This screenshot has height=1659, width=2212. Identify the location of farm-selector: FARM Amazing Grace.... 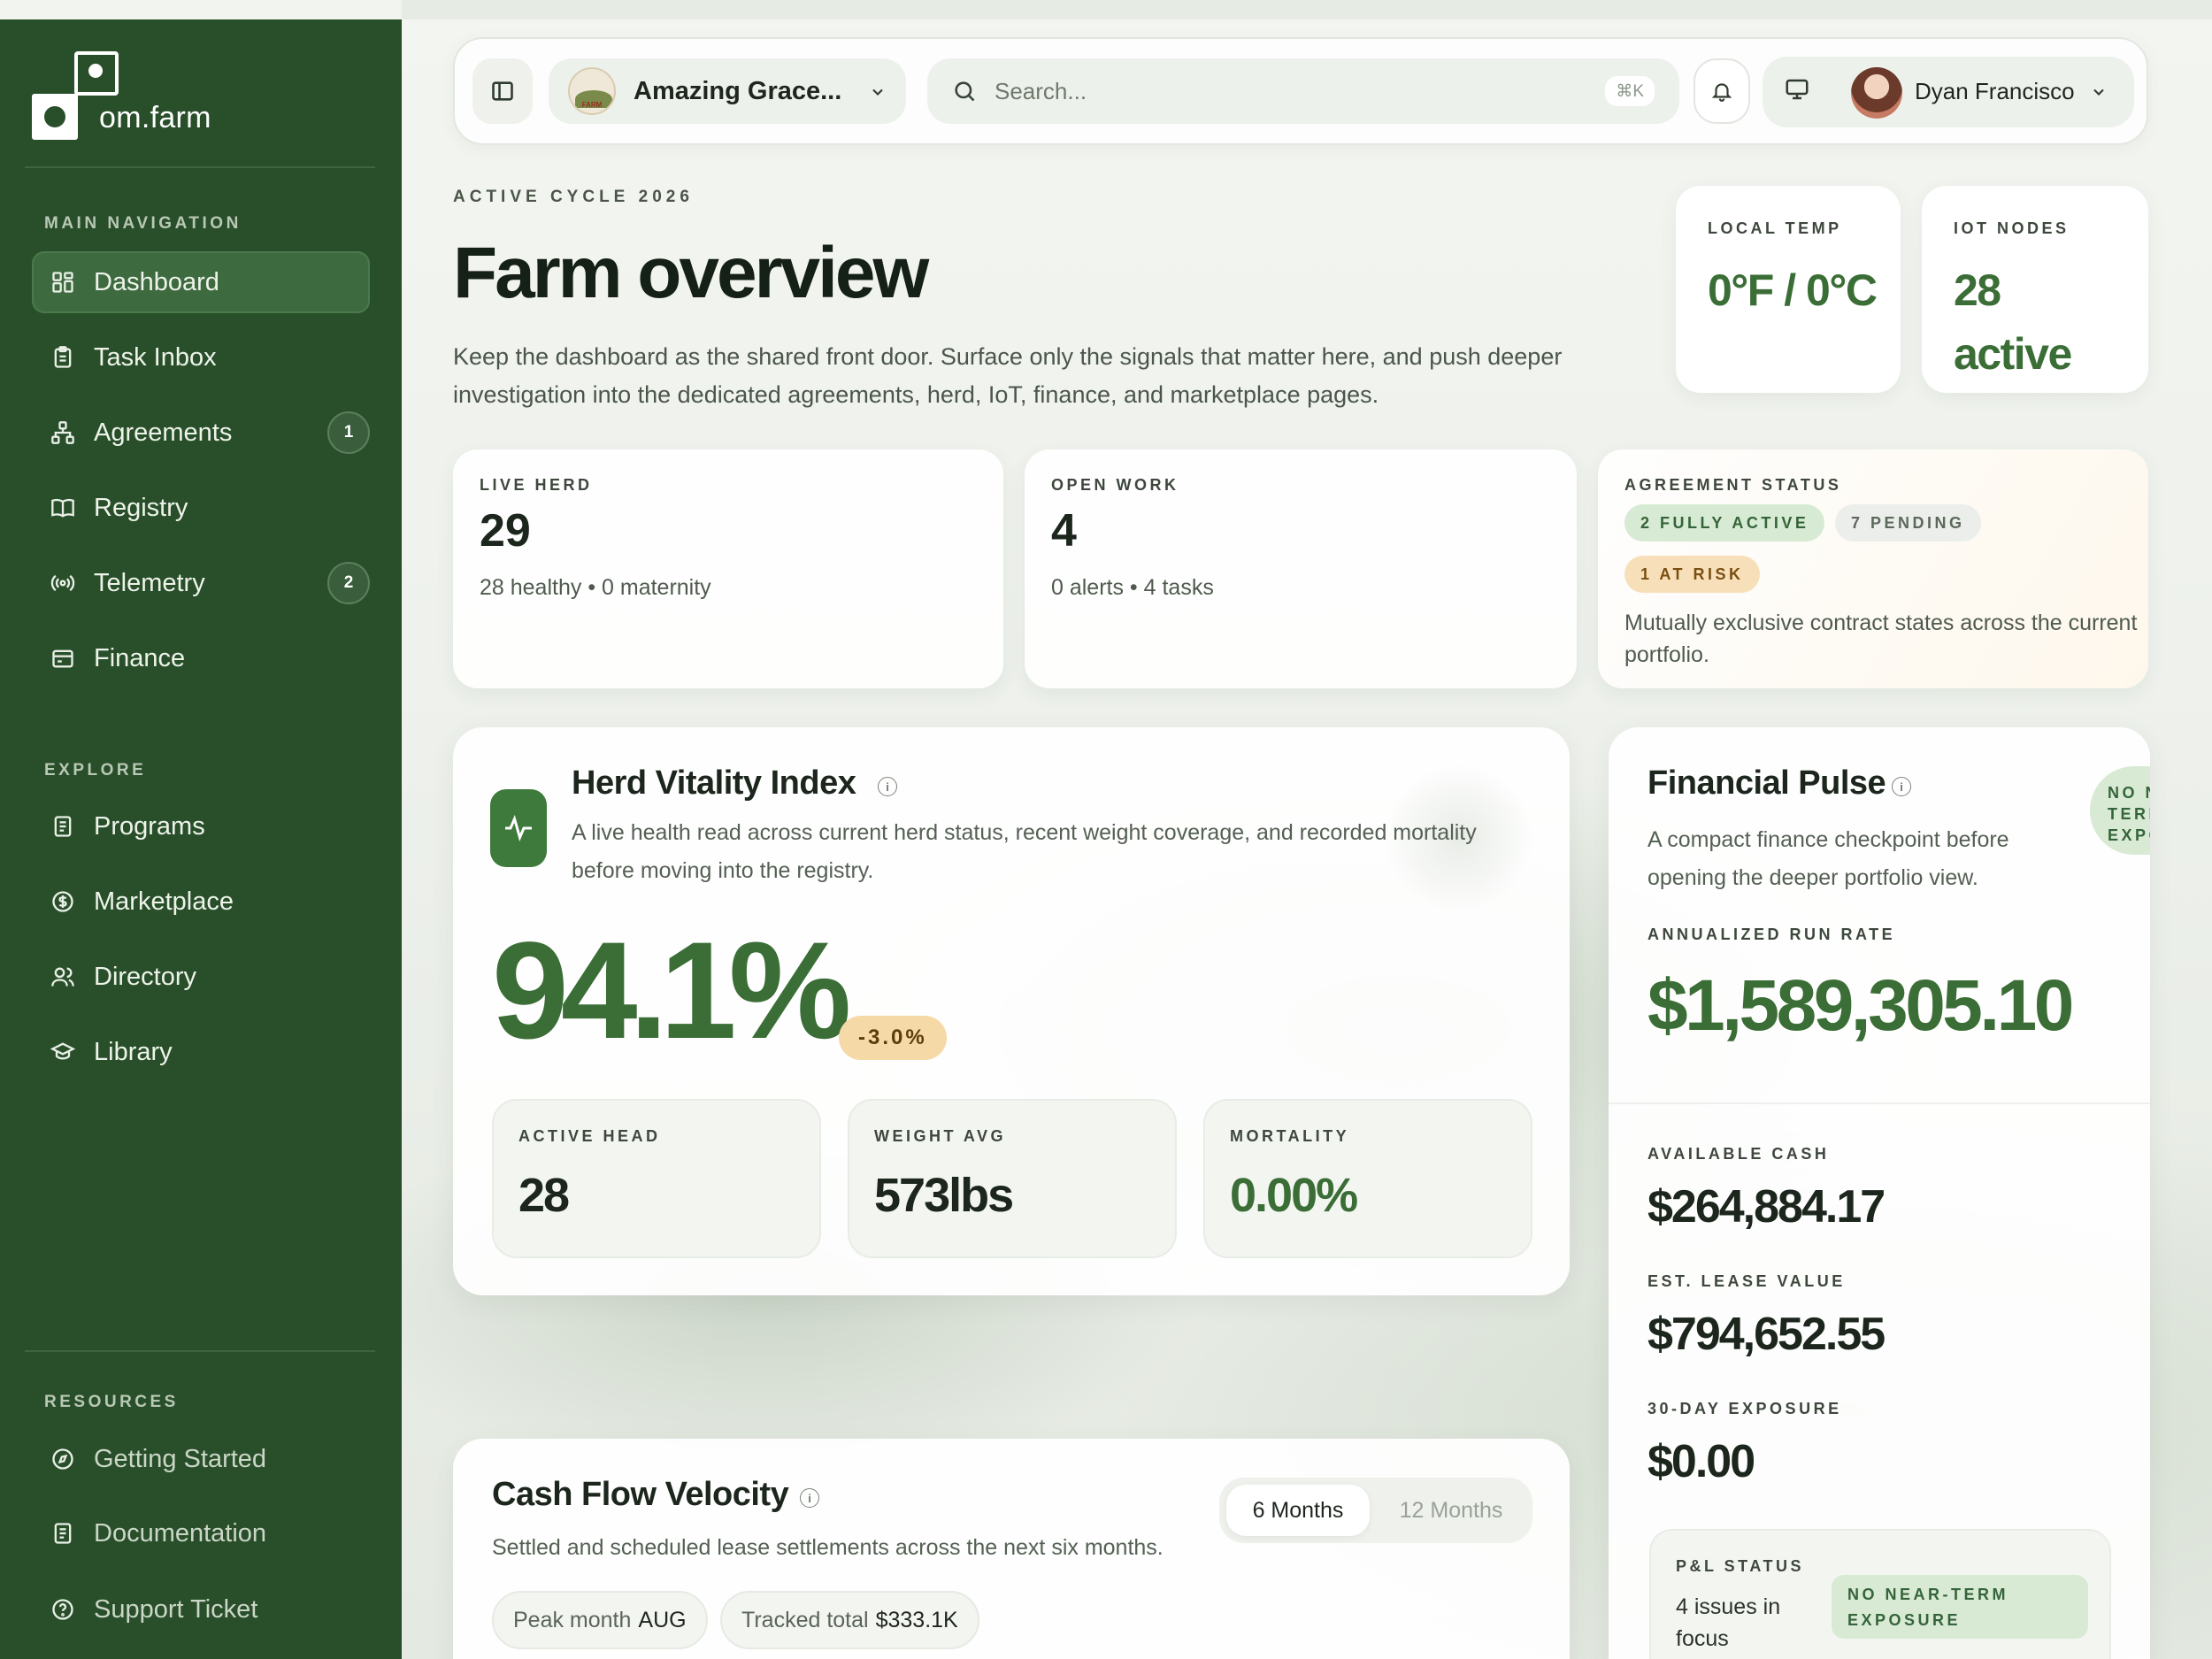
(728, 91).